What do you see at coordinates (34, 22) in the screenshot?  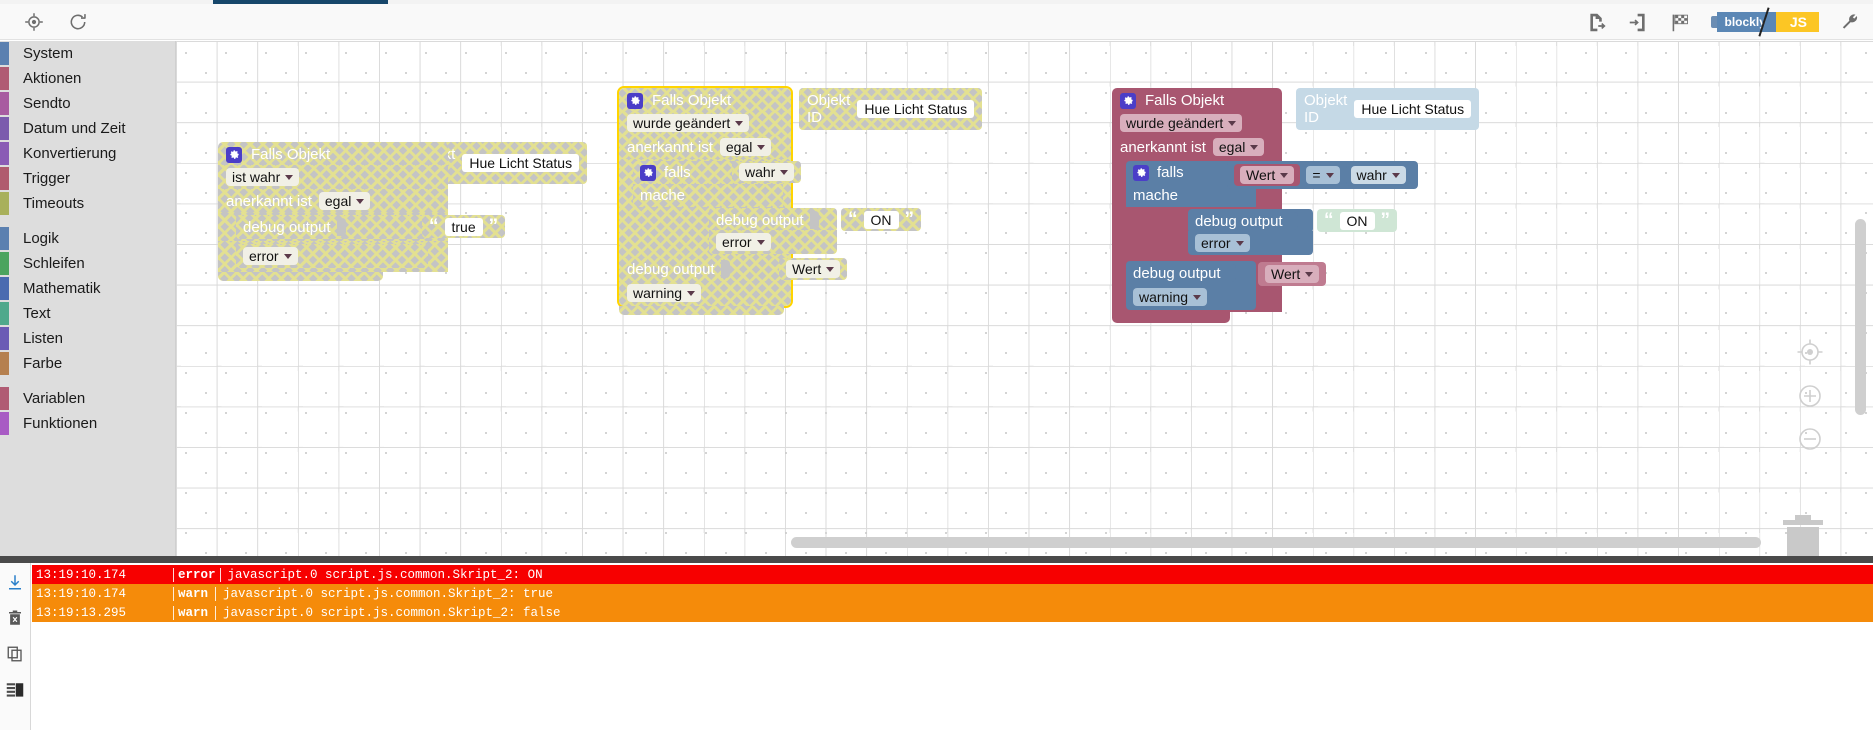 I see `center-blocks-icon` at bounding box center [34, 22].